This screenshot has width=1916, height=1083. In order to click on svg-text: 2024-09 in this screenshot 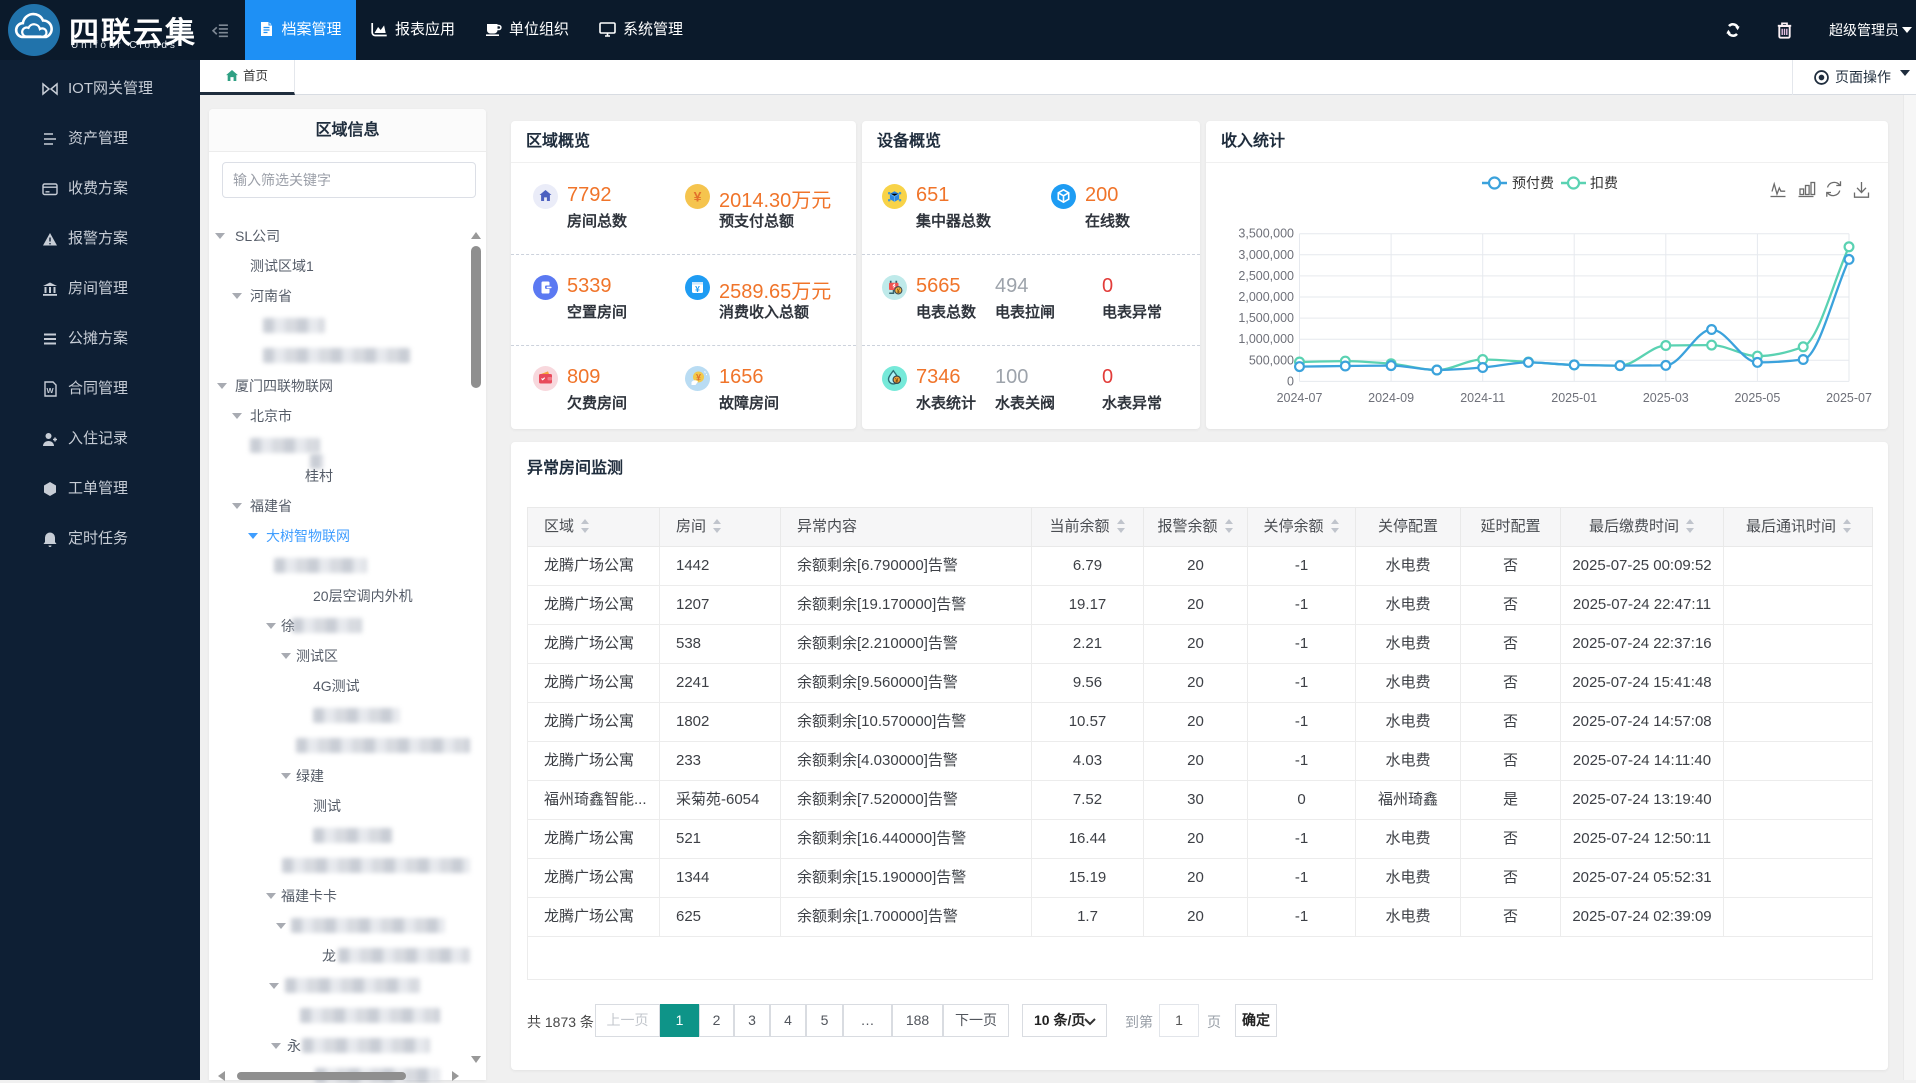, I will do `click(1391, 398)`.